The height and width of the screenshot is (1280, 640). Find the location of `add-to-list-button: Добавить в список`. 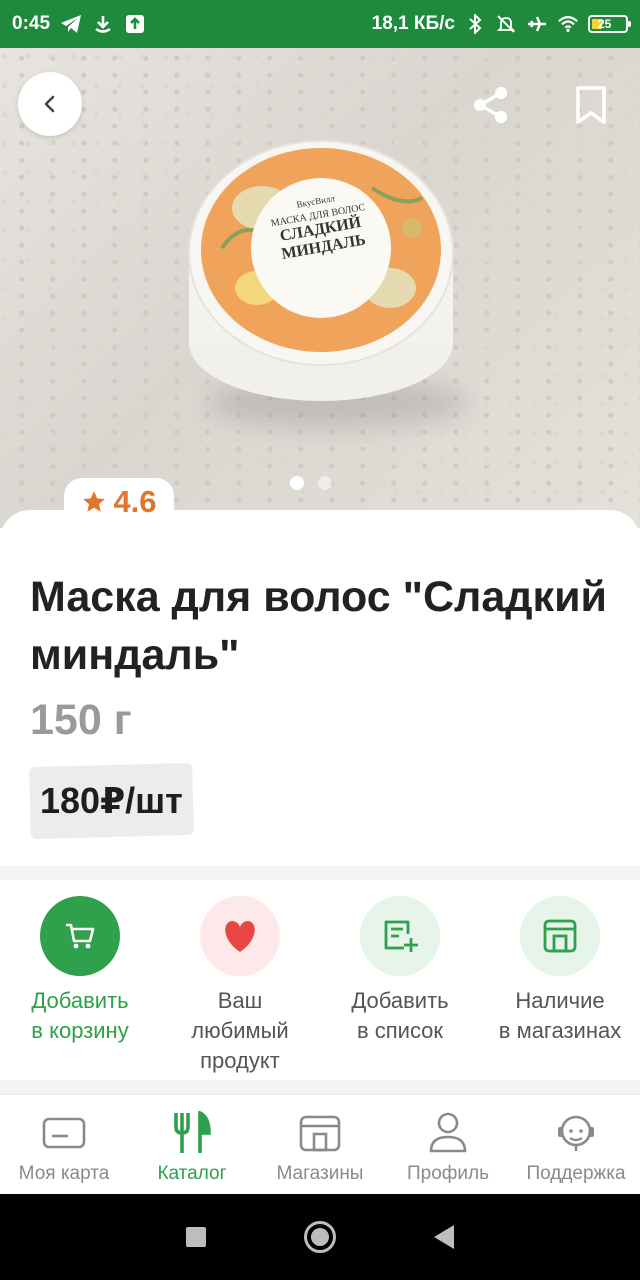

add-to-list-button: Добавить в список is located at coordinates (400, 980).